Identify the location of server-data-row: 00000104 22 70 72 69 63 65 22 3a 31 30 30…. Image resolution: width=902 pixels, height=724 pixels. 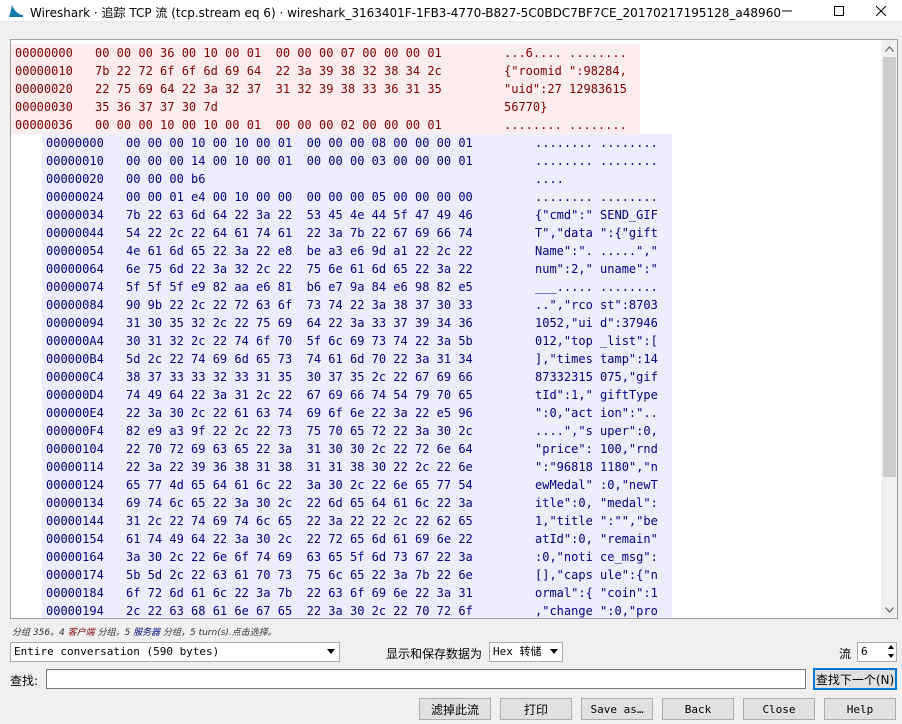
(357, 449).